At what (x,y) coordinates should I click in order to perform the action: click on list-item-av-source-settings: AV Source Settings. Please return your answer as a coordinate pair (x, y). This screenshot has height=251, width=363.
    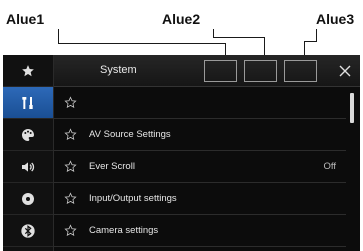
    Looking at the image, I should click on (200, 135).